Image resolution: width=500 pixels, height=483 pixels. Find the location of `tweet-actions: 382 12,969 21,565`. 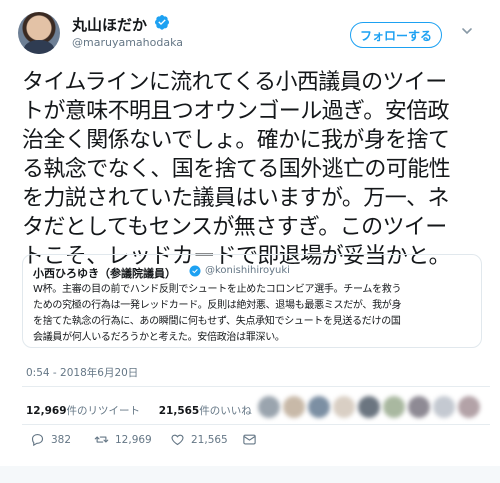

tweet-actions: 382 12,969 21,565 is located at coordinates (142, 442).